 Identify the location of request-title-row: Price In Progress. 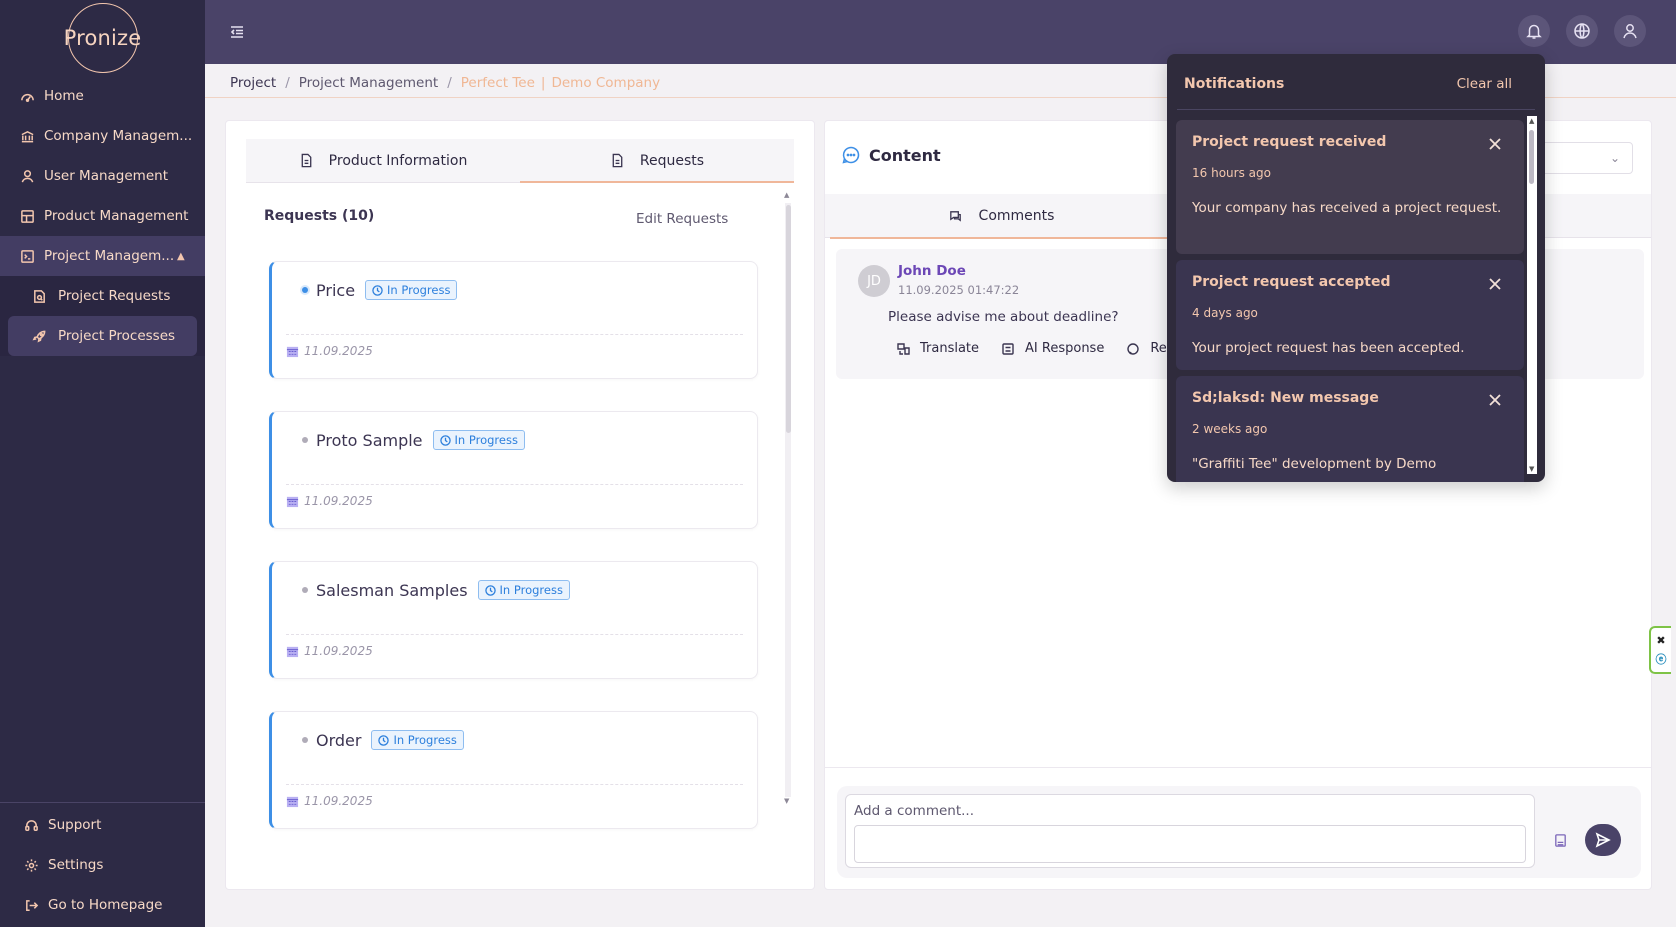
(380, 290).